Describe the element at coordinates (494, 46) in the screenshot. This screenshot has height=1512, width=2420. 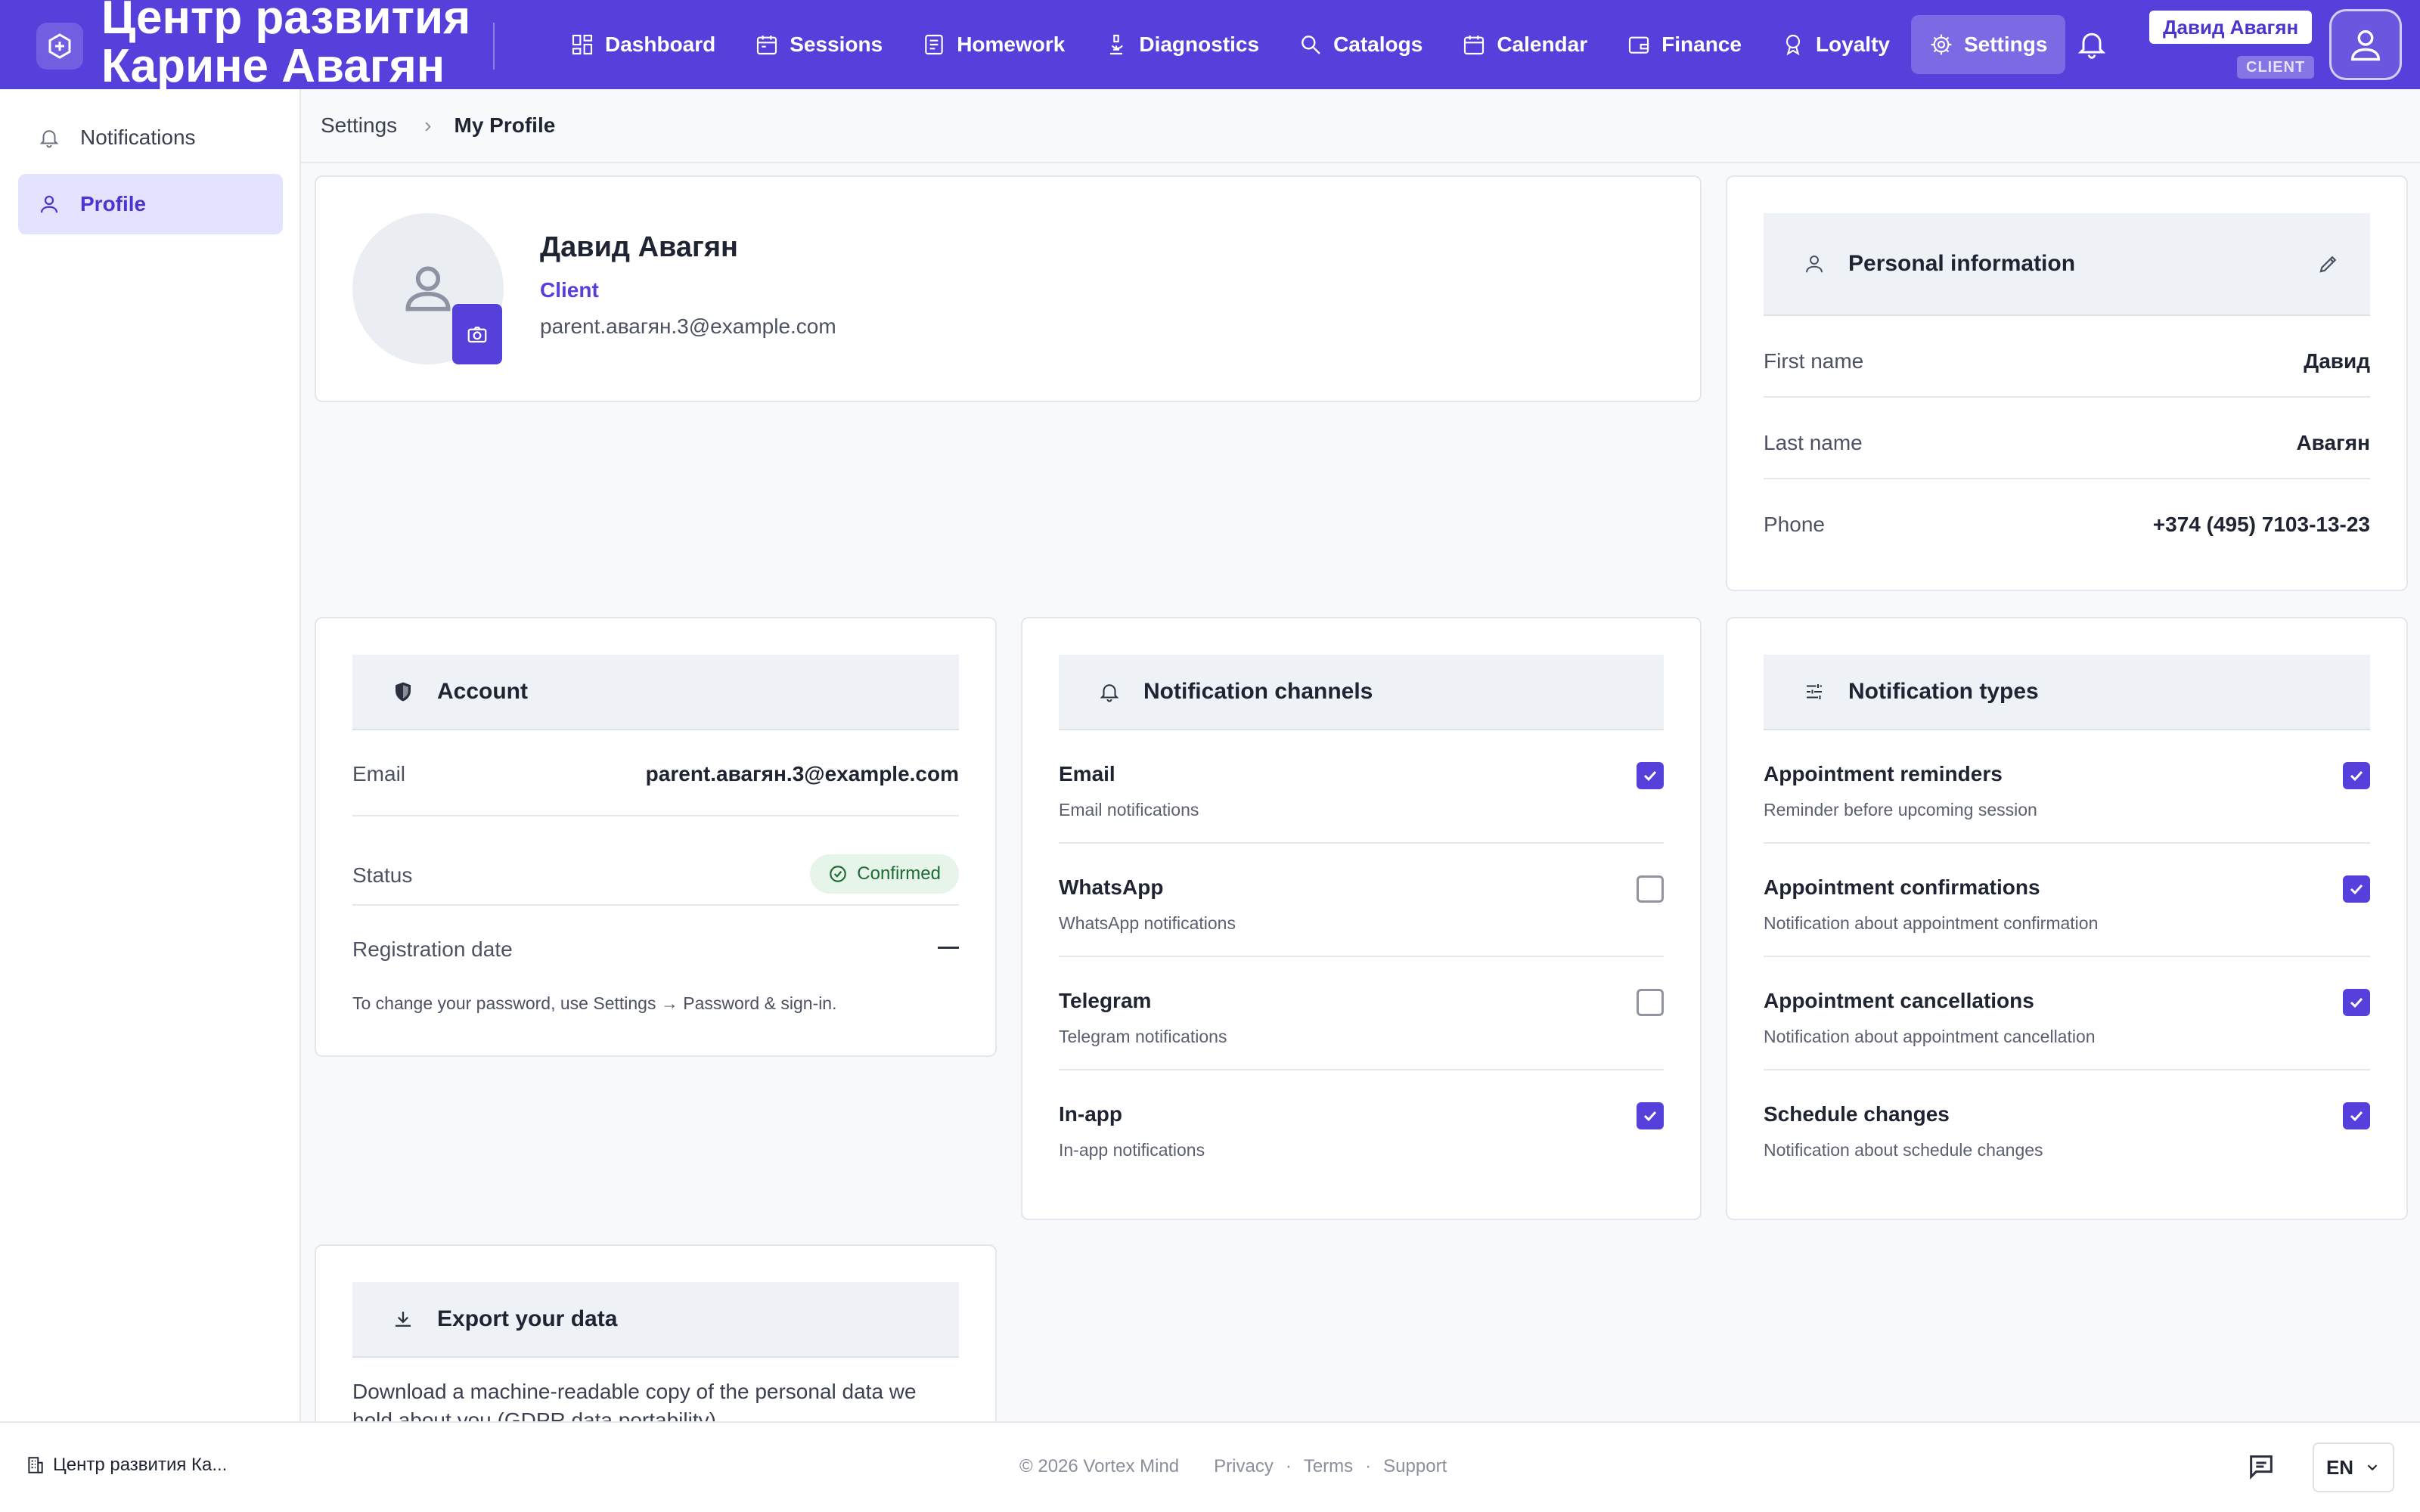
I see `nav-divider` at that location.